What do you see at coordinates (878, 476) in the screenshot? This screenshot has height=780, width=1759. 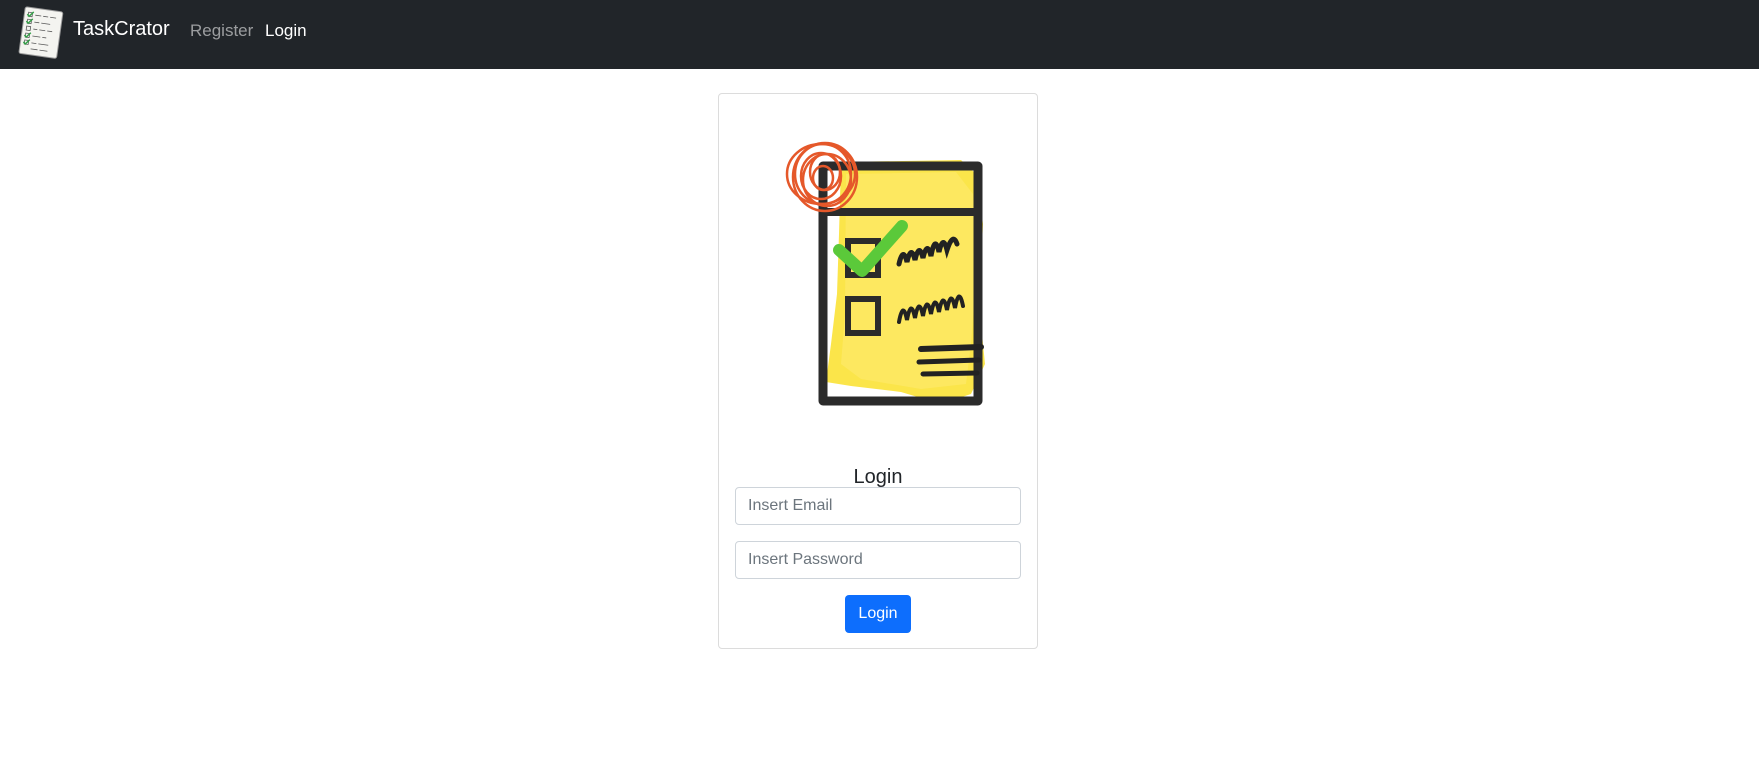 I see `login-title: Login` at bounding box center [878, 476].